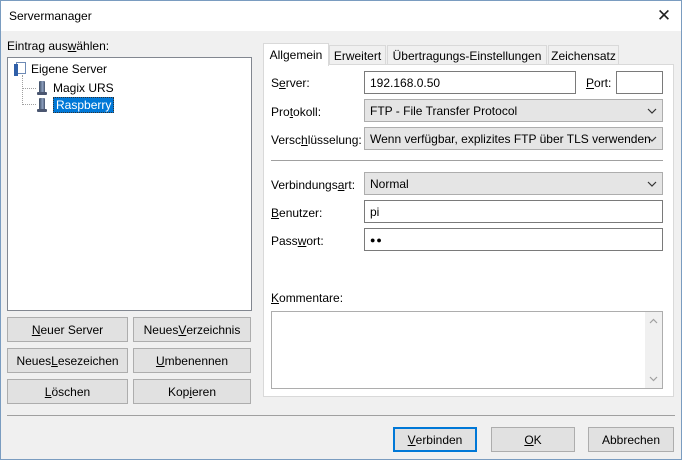 This screenshot has width=682, height=460. What do you see at coordinates (653, 378) in the screenshot?
I see `scroll-down-icon` at bounding box center [653, 378].